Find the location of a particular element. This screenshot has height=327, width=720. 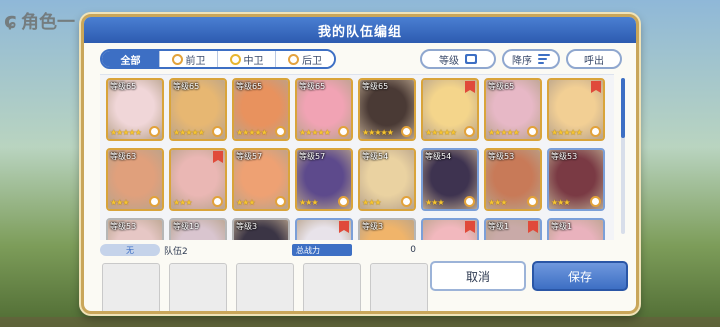

toggle-icon is located at coordinates (471, 59).